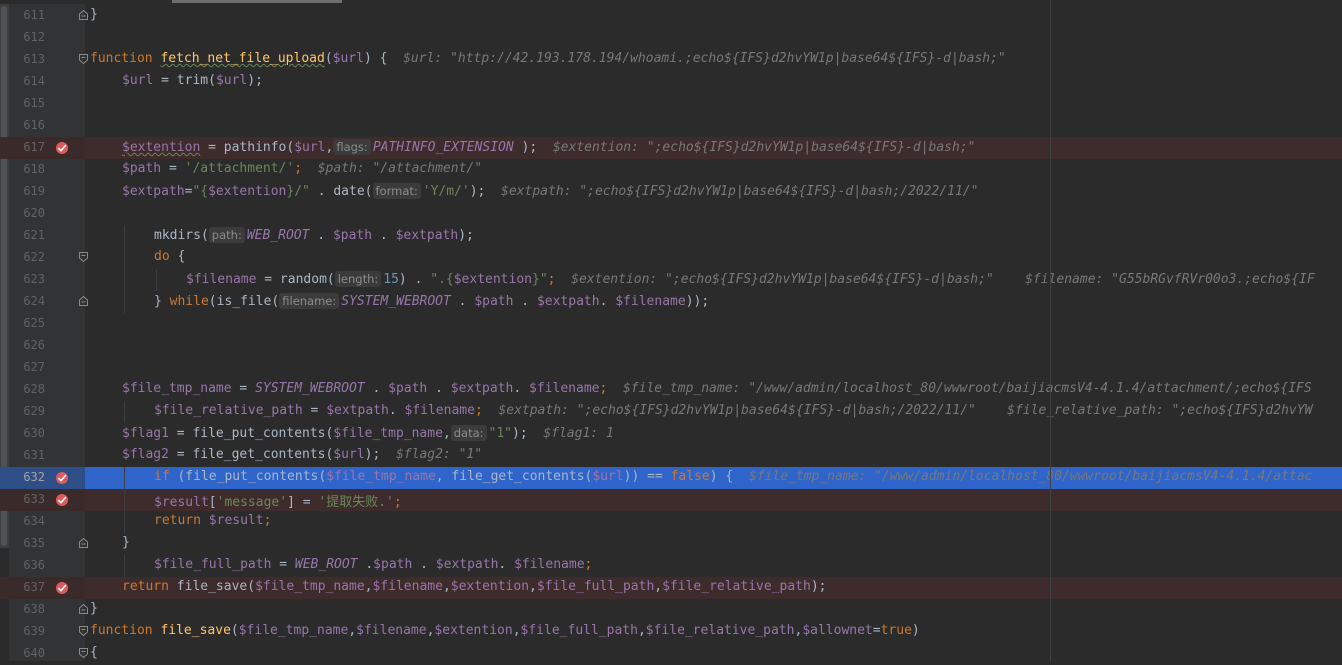 This screenshot has height=665, width=1342. What do you see at coordinates (27, 213) in the screenshot?
I see `line-number: 620` at bounding box center [27, 213].